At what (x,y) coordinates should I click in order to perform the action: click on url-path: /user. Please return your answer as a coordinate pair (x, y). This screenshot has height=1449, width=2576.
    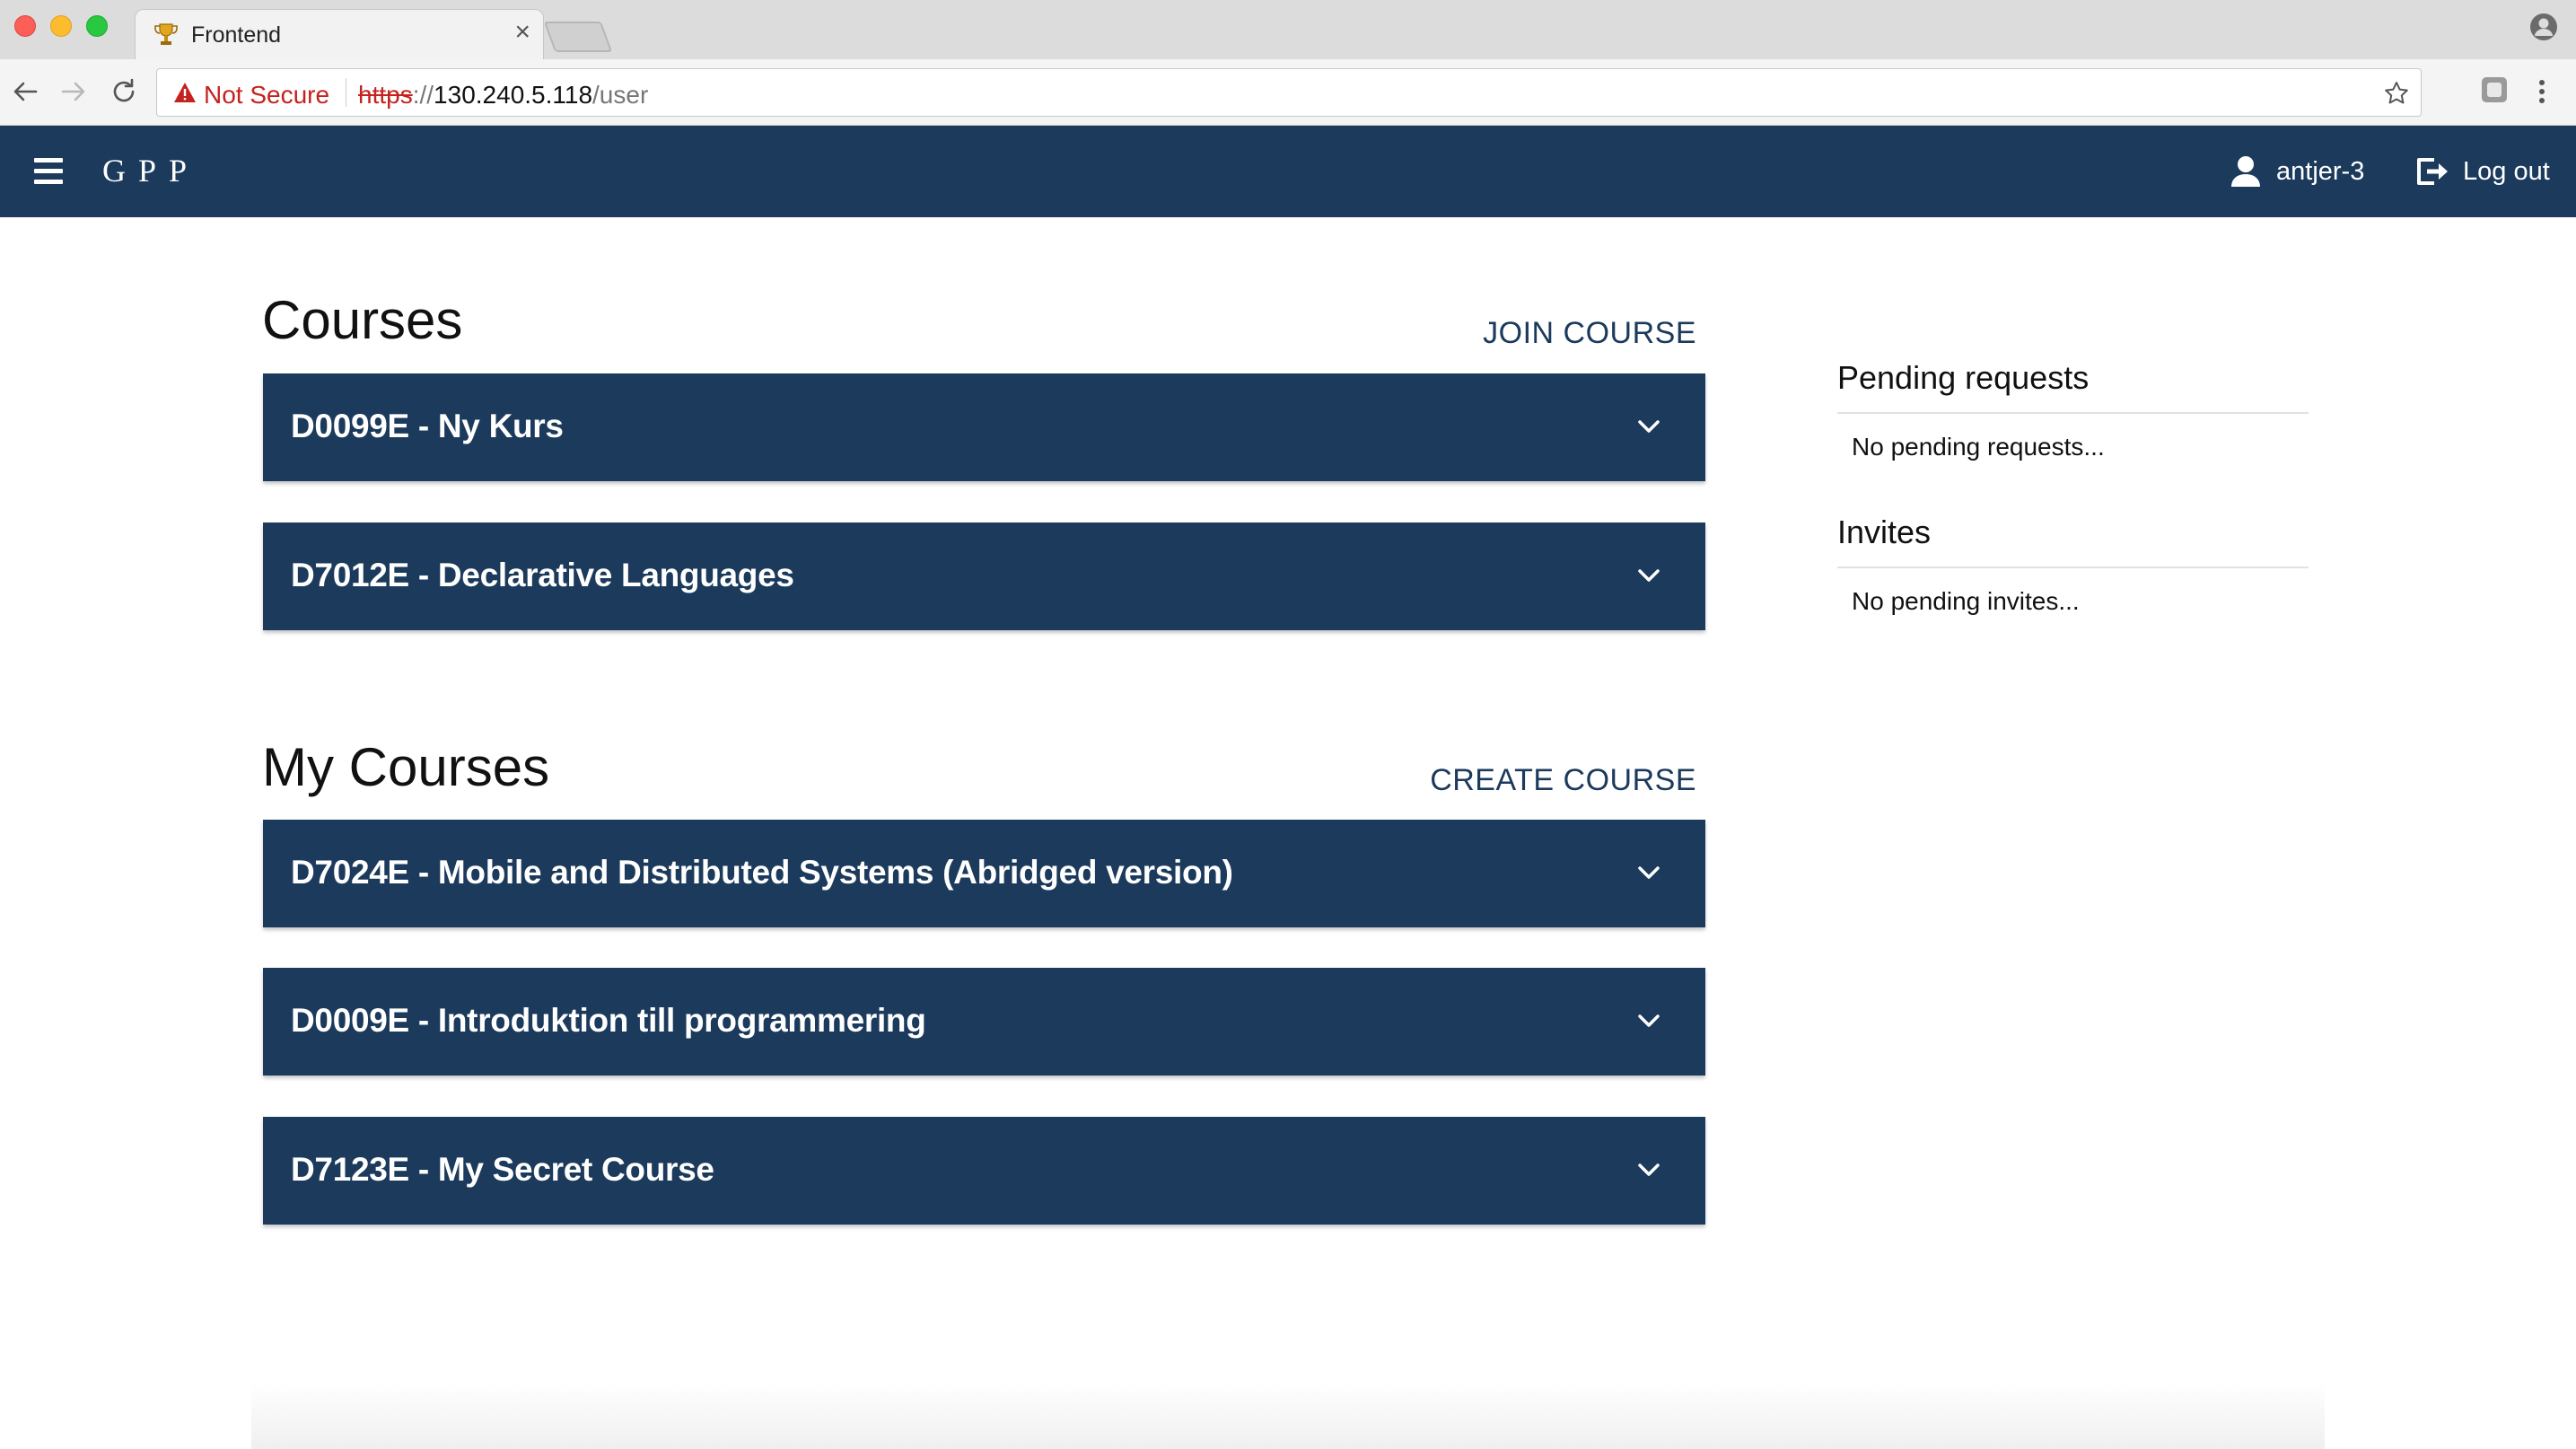
    Looking at the image, I should click on (620, 95).